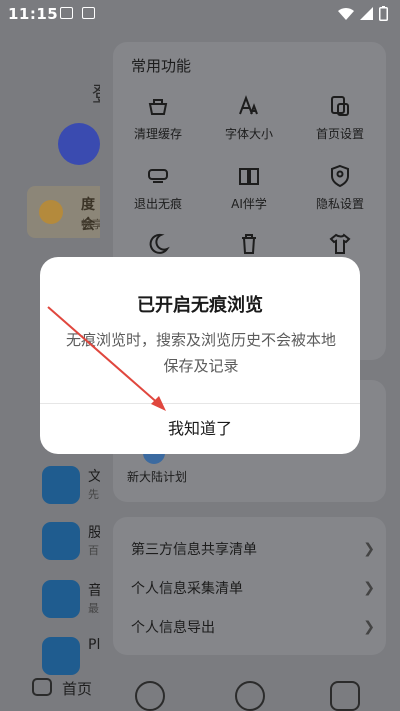  Describe the element at coordinates (249, 204) in the screenshot. I see `function-label: AI伴学` at that location.